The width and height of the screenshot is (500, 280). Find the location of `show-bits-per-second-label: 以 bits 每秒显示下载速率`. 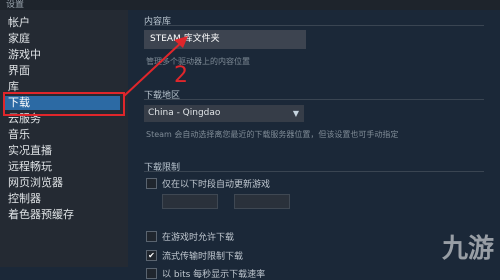

show-bits-per-second-label: 以 bits 每秒显示下载速率 is located at coordinates (214, 275).